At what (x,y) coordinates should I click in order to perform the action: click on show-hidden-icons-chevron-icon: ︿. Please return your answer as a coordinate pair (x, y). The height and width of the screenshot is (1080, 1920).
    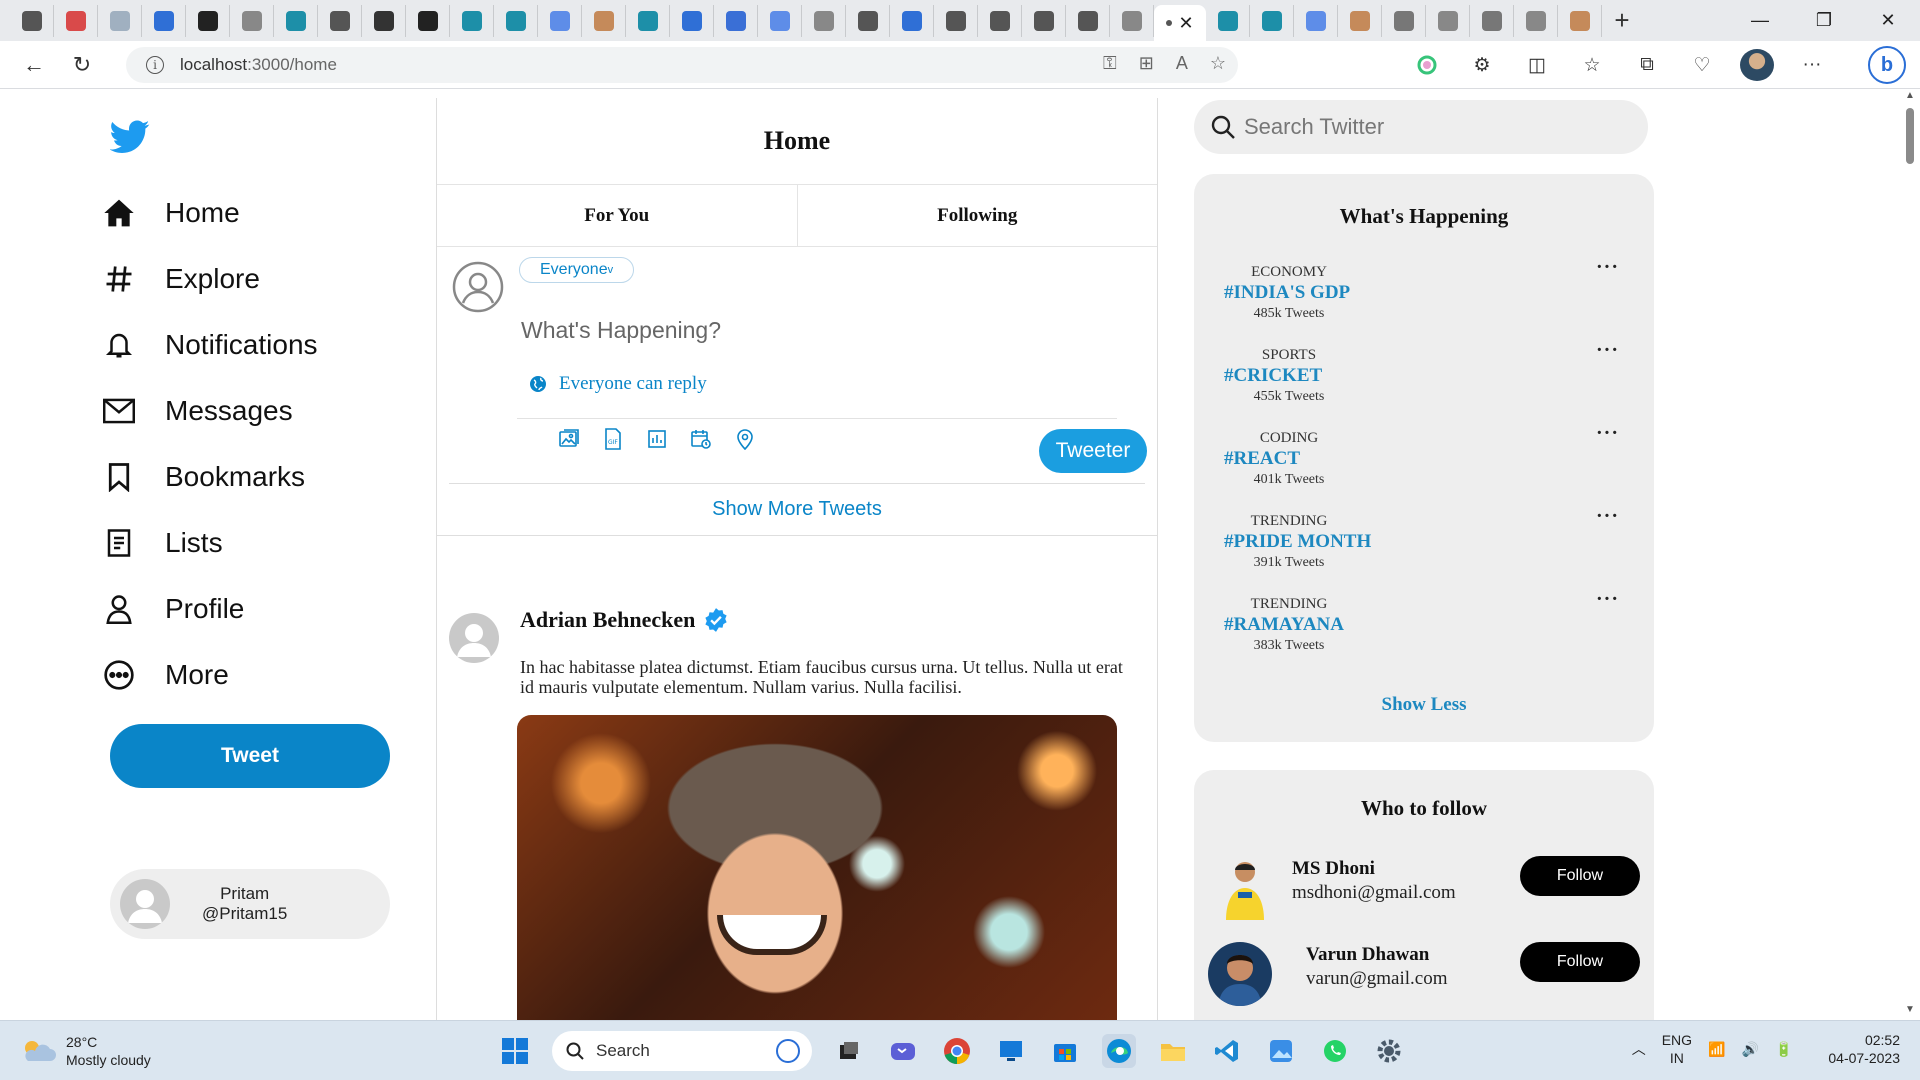
    Looking at the image, I should click on (1639, 1049).